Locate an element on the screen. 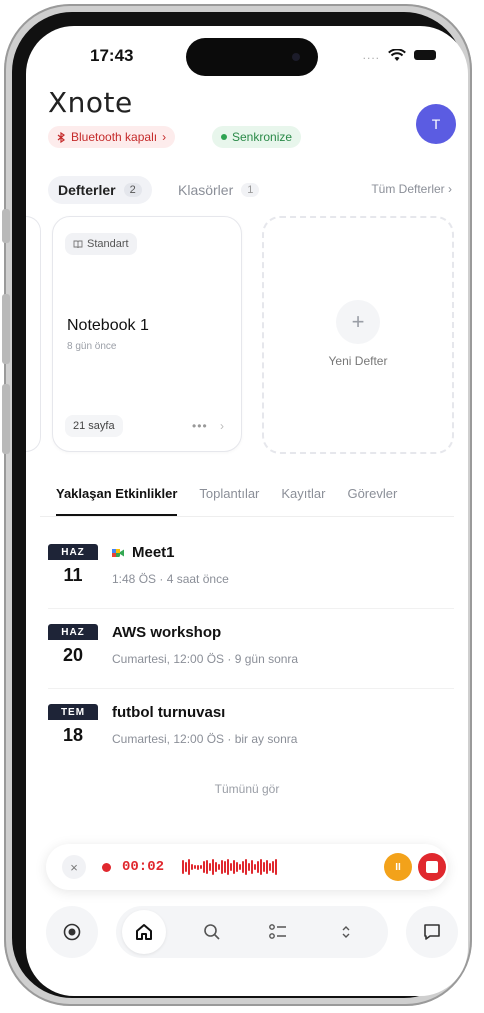 This screenshot has width=484, height=1013. avatar: T is located at coordinates (436, 124).